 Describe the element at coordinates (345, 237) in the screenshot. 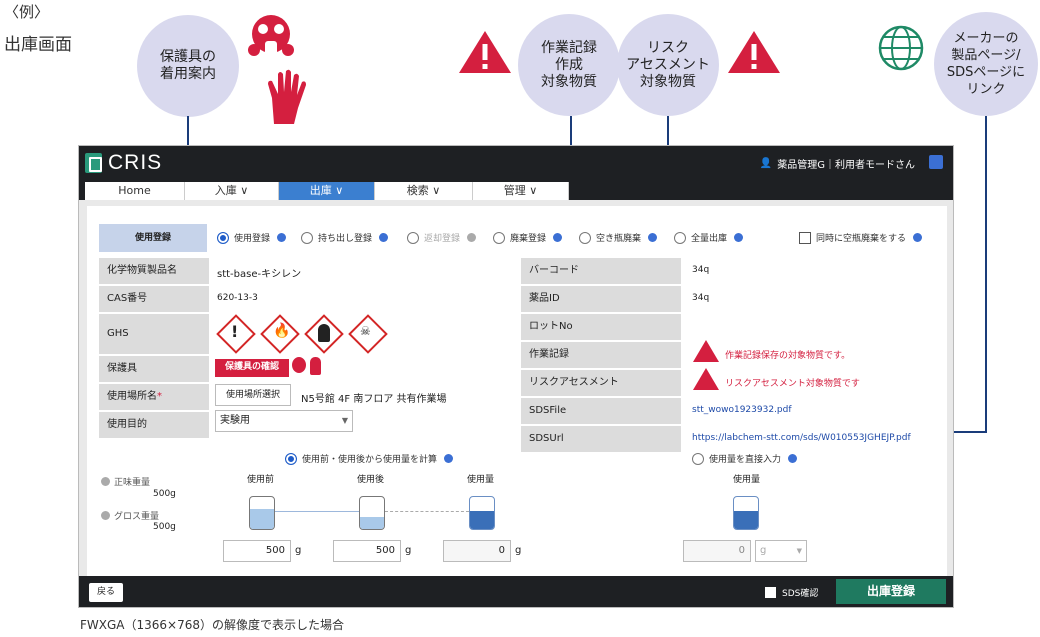

I see `option-takeout: 持ち出し登録` at that location.